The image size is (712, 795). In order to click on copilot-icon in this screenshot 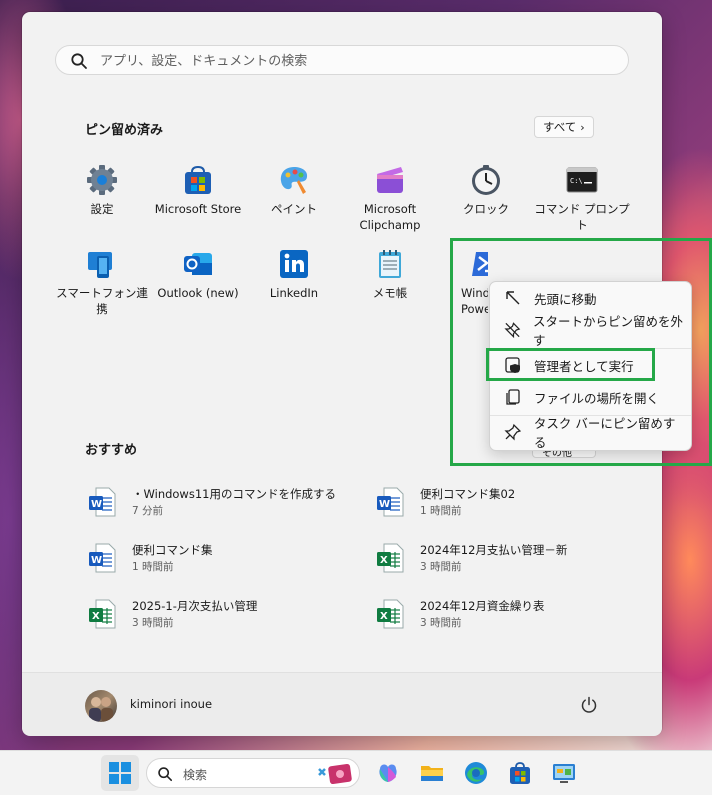, I will do `click(388, 773)`.